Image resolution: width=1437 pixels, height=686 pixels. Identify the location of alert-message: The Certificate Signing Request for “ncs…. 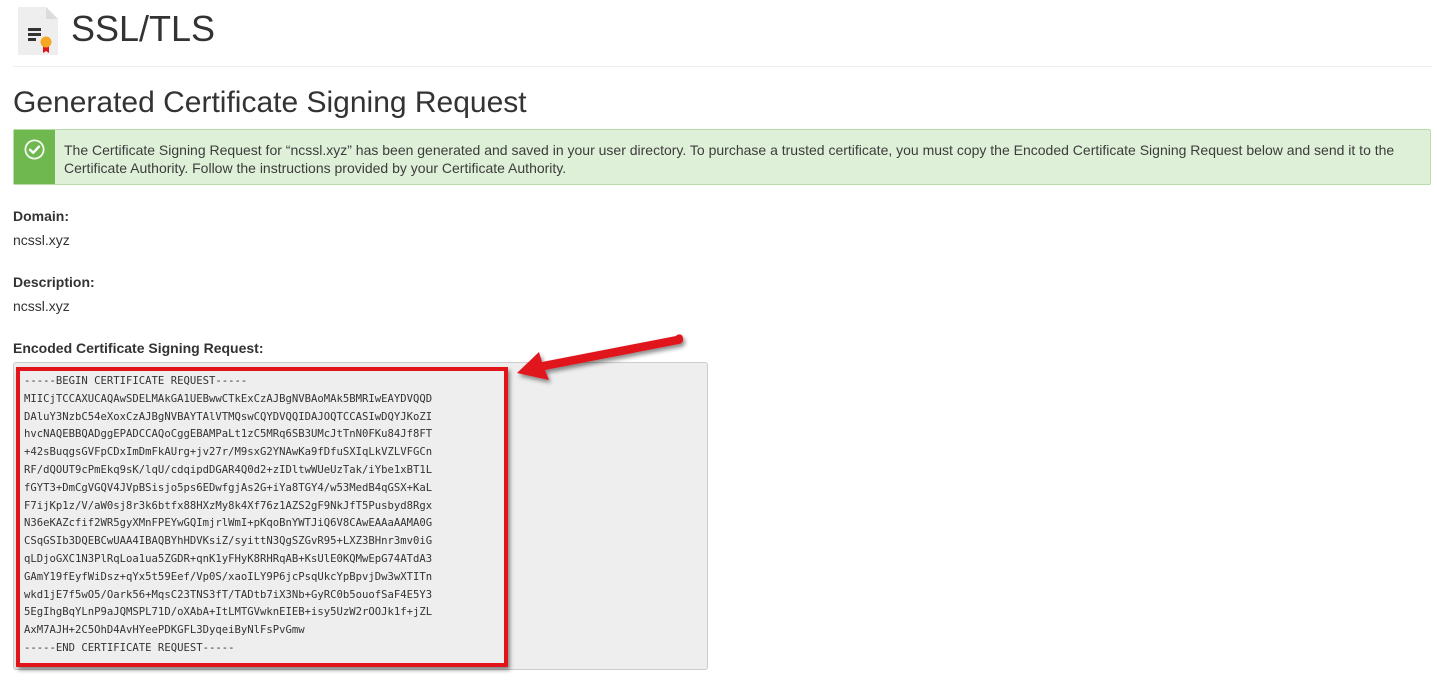
(729, 159).